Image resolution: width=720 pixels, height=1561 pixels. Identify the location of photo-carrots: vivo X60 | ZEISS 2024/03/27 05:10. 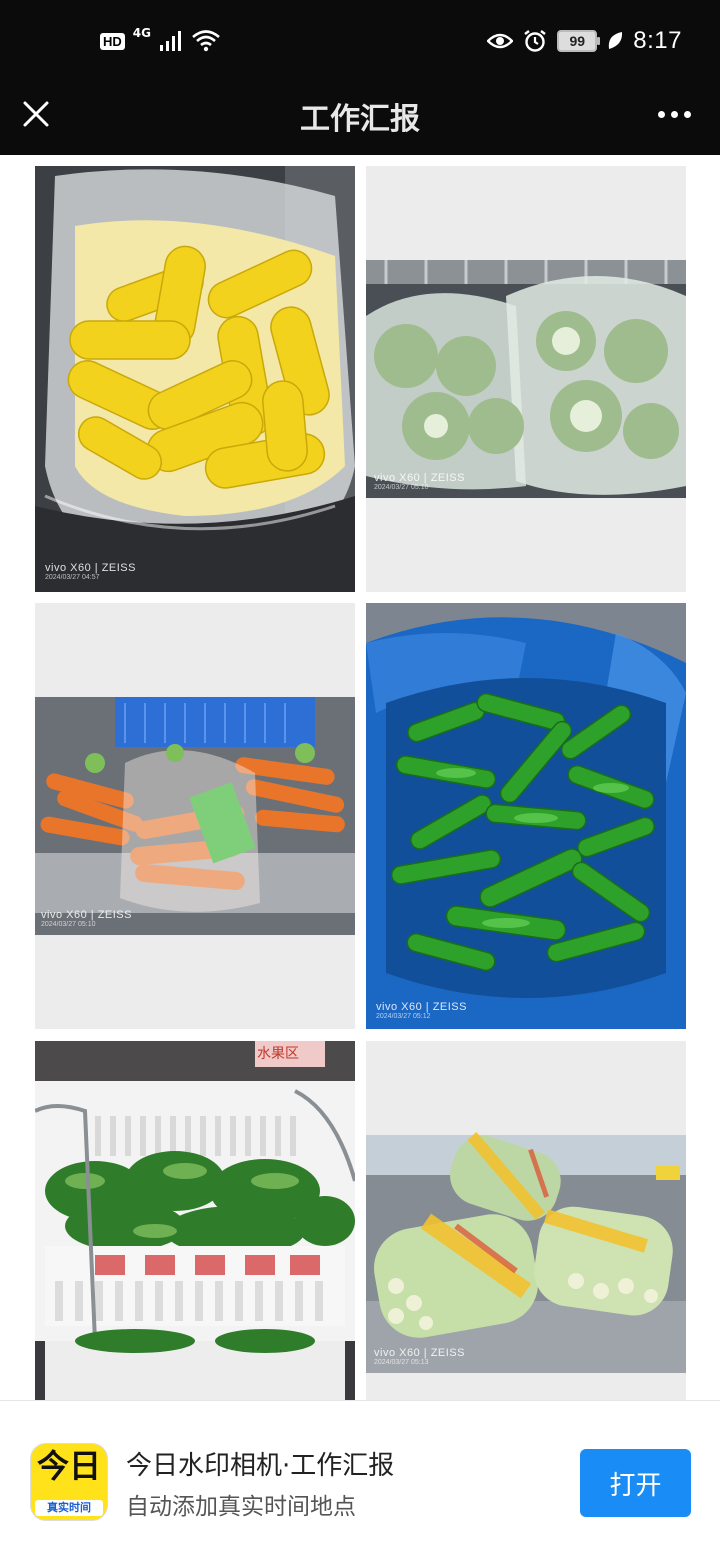
(195, 816).